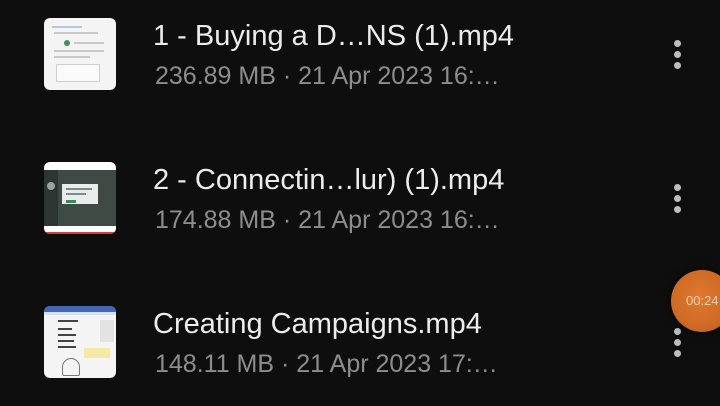  Describe the element at coordinates (107, 331) in the screenshot. I see `thumb-column` at that location.